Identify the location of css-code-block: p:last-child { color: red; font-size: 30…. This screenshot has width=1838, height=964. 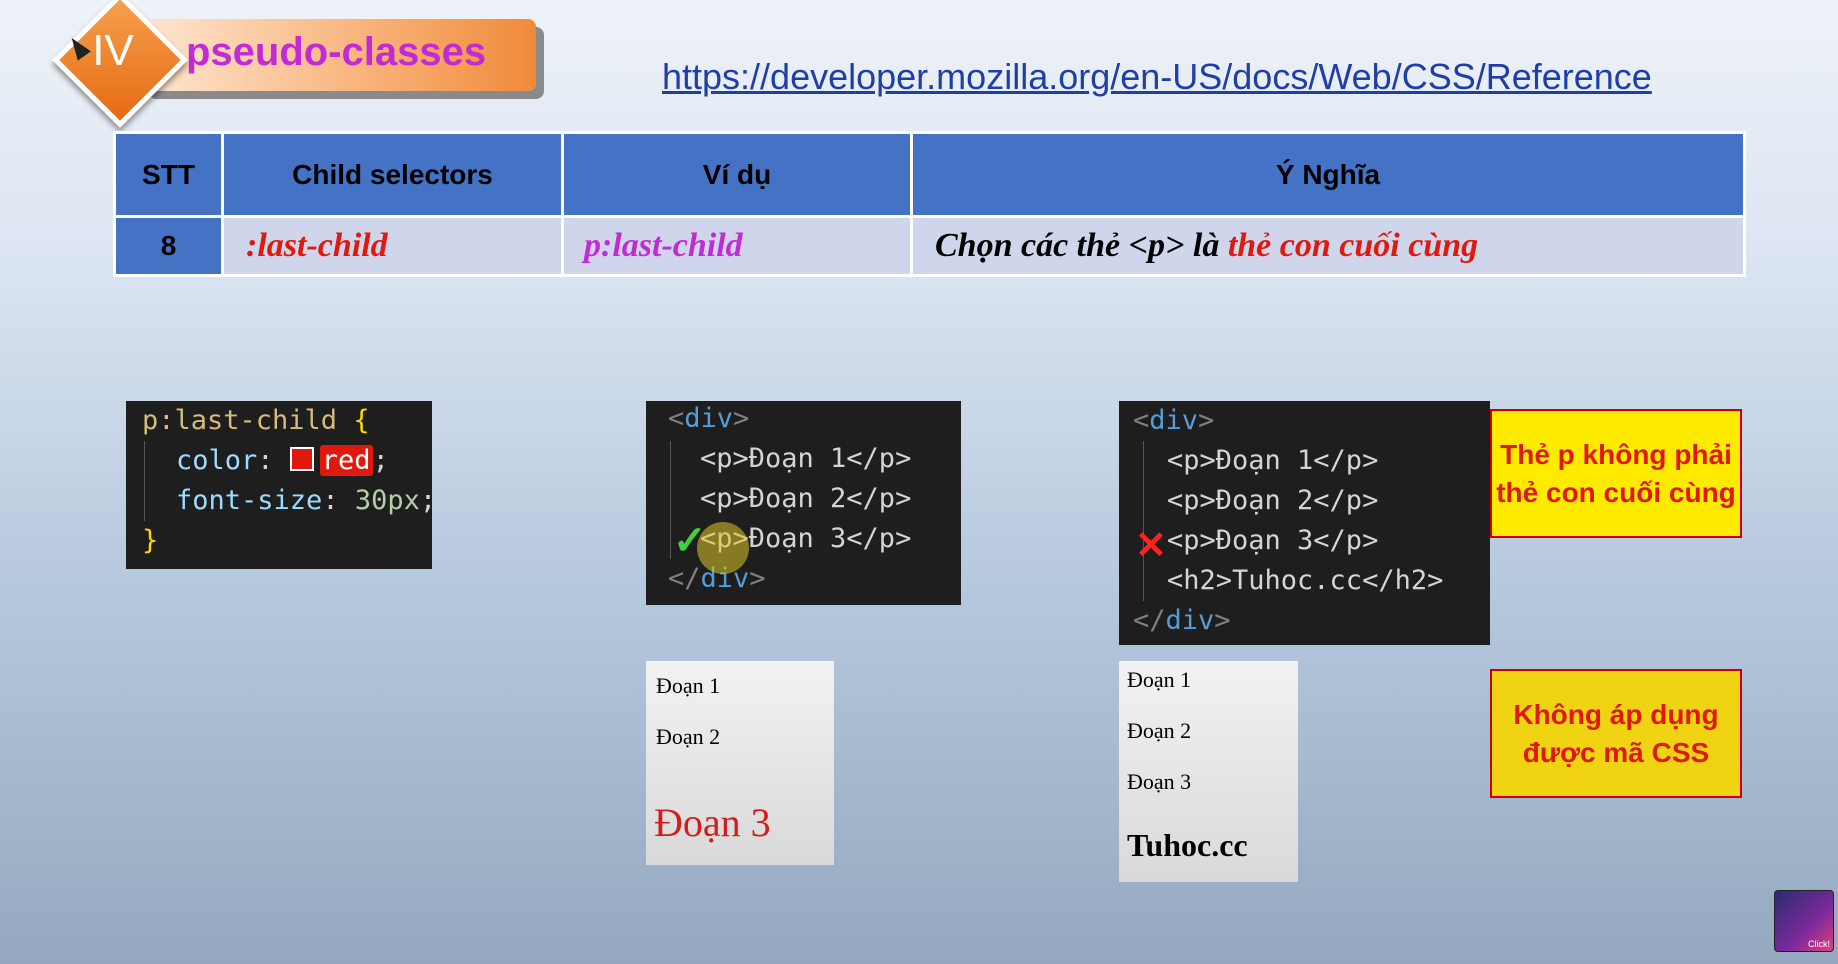
(281, 485).